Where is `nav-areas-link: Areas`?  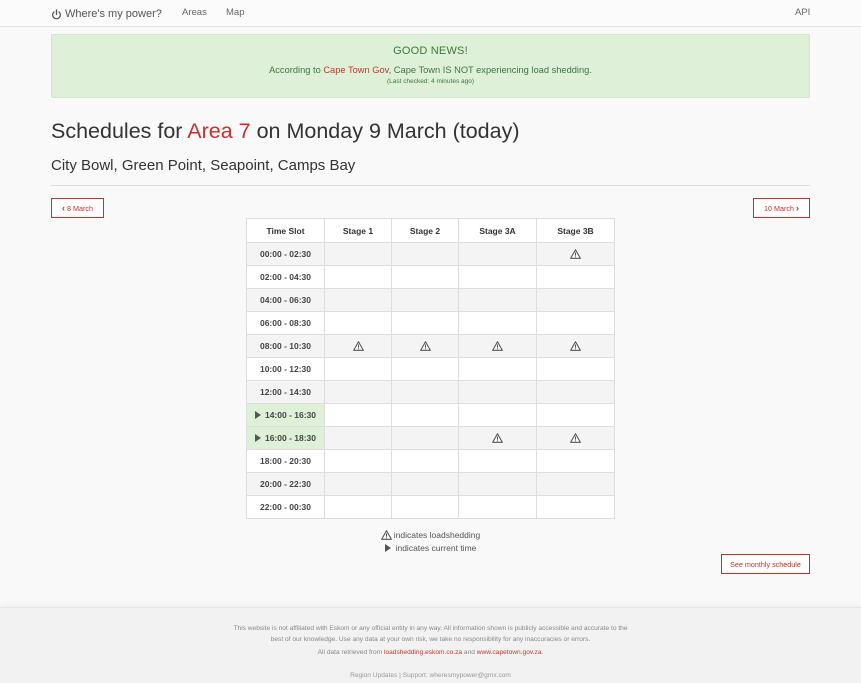 nav-areas-link: Areas is located at coordinates (194, 12).